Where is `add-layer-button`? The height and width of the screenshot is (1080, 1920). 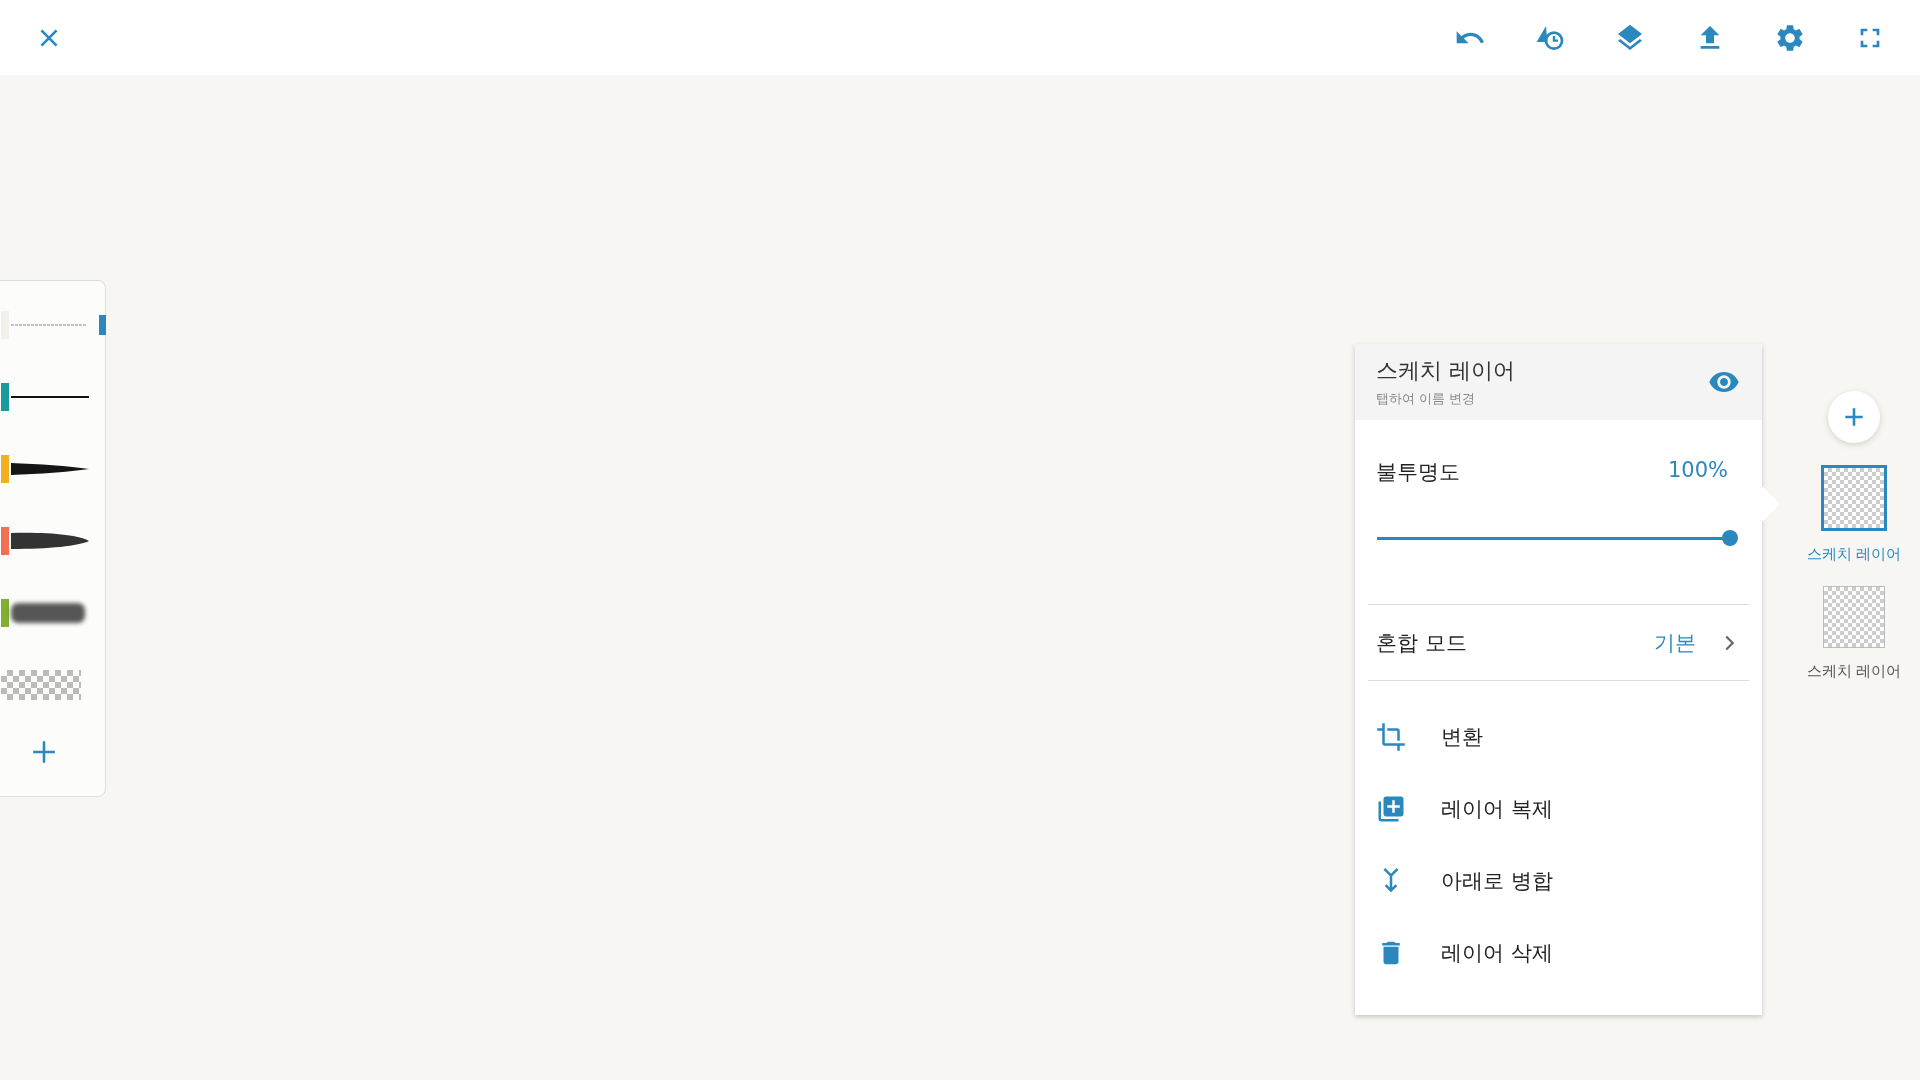
add-layer-button is located at coordinates (1854, 417).